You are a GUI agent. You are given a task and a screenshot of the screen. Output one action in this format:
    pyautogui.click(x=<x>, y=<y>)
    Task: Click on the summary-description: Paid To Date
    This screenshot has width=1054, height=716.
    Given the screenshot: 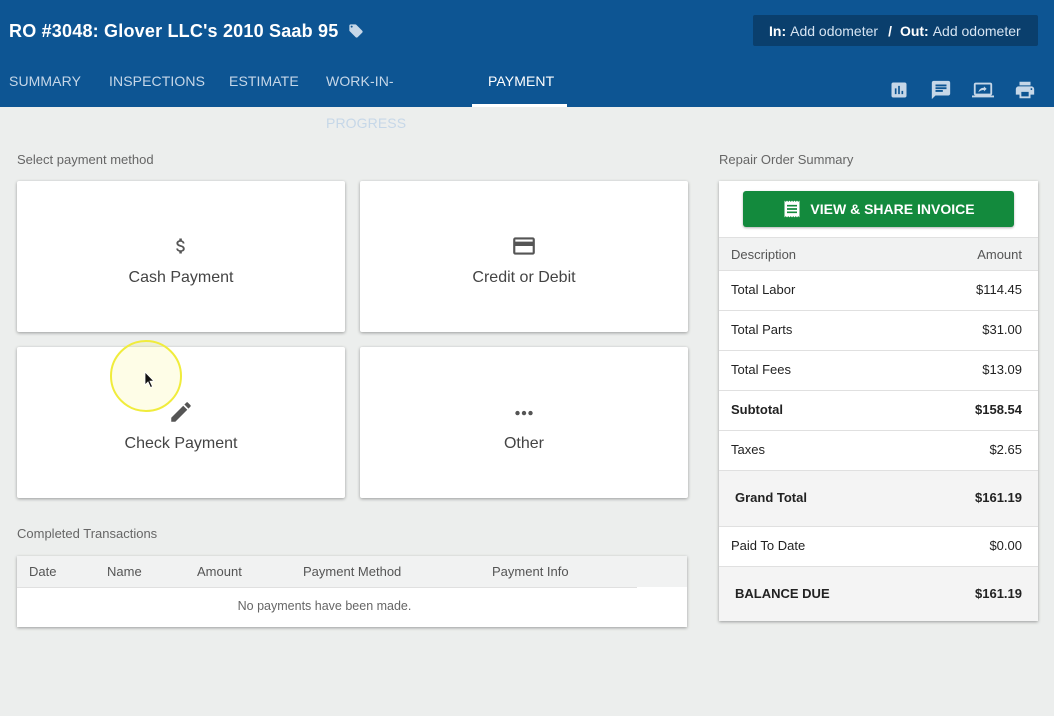 What is the action you would take?
    pyautogui.click(x=768, y=545)
    